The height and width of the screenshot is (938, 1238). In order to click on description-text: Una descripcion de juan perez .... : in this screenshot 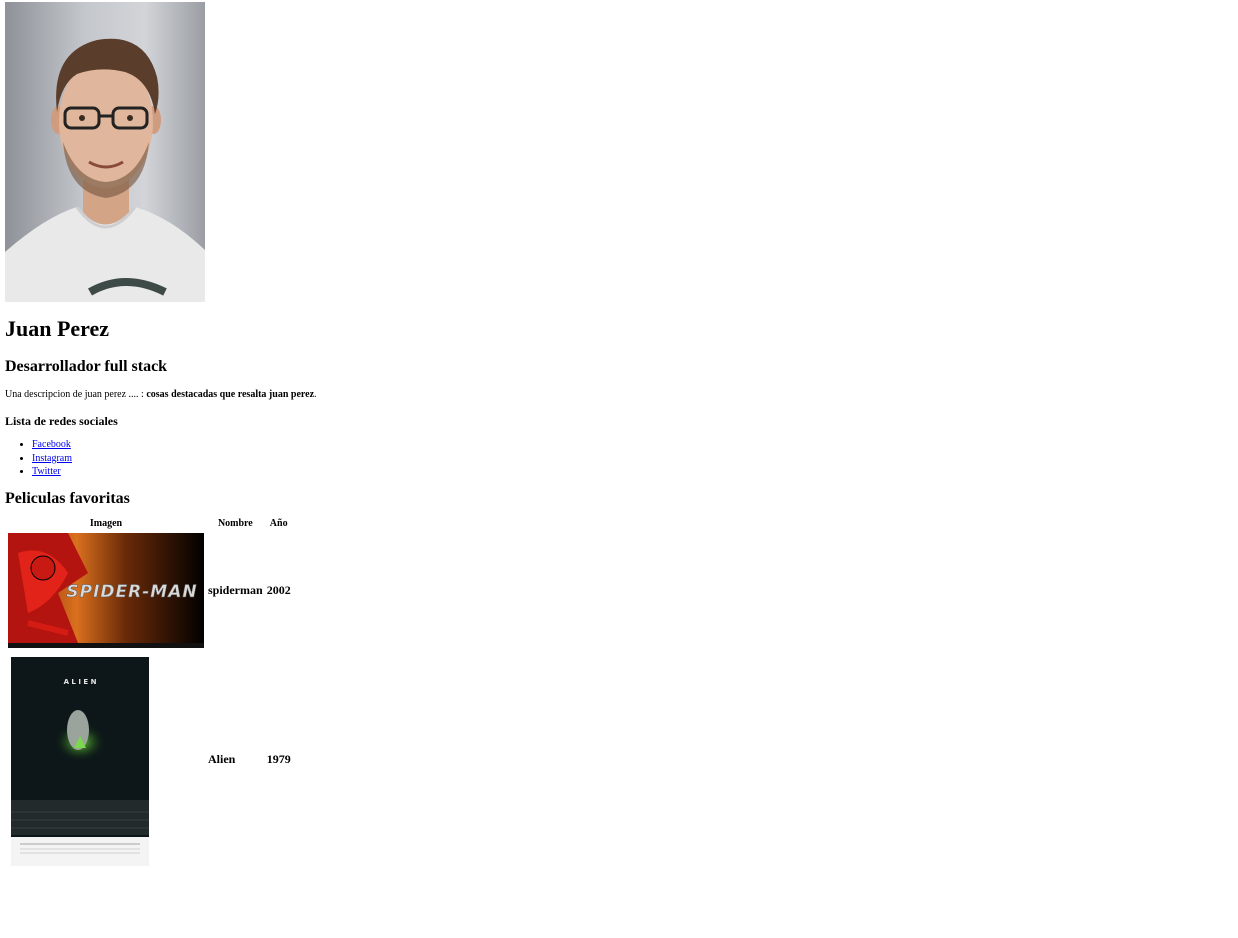, I will do `click(76, 394)`.